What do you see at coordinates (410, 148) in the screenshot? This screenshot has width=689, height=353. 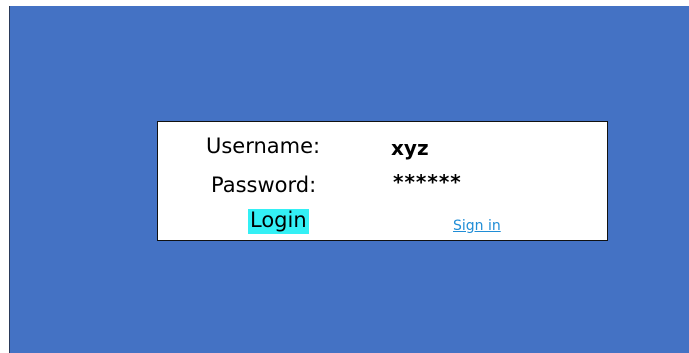 I see `username-field: xyz` at bounding box center [410, 148].